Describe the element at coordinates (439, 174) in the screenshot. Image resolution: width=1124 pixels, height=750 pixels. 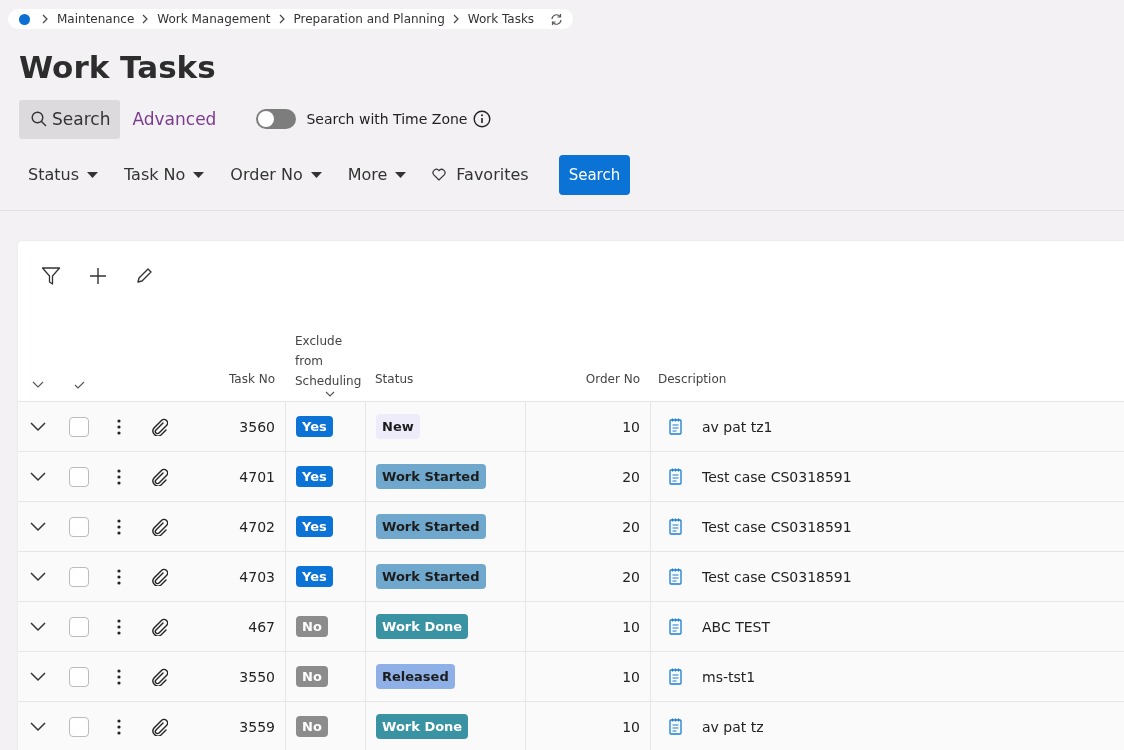
I see `heart-icon` at that location.